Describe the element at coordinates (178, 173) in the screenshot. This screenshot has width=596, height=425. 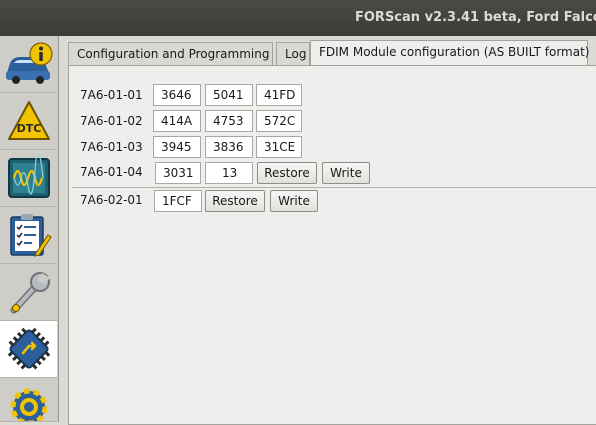
I see `value-field: 3031` at that location.